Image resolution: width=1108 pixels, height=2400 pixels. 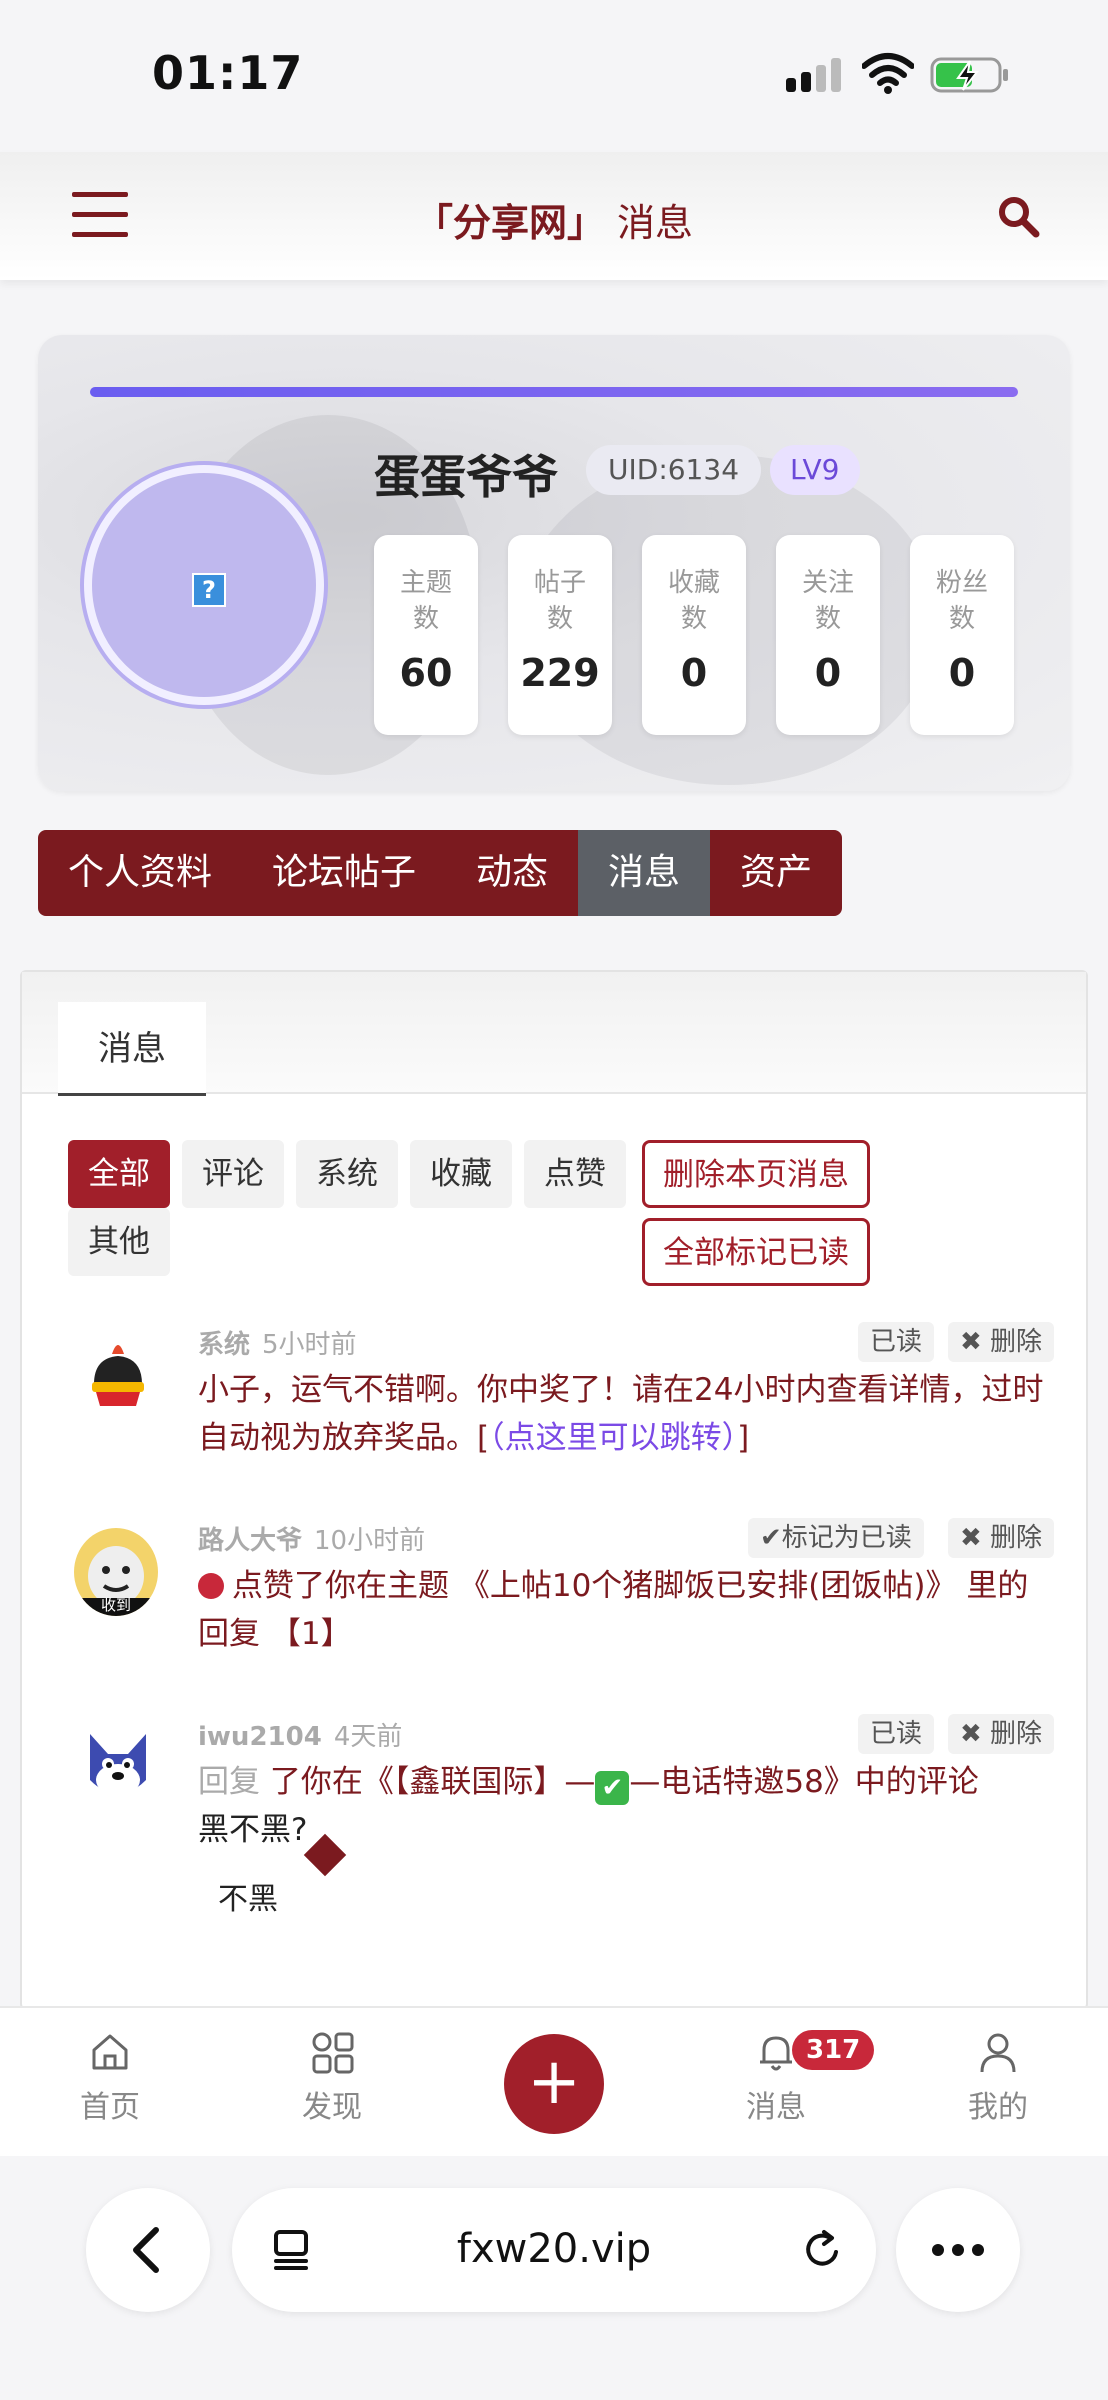 What do you see at coordinates (756, 1174) in the screenshot?
I see `delete-page-messages-button: 删除本页消息` at bounding box center [756, 1174].